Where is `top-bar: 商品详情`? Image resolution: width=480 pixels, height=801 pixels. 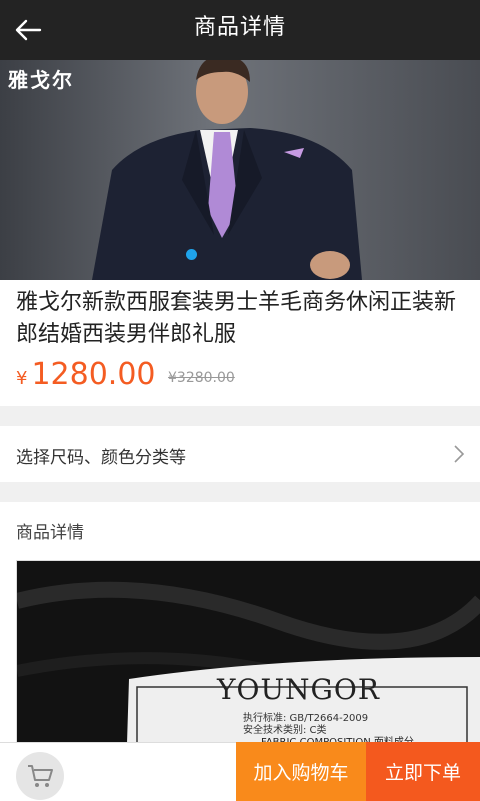 top-bar: 商品详情 is located at coordinates (240, 30).